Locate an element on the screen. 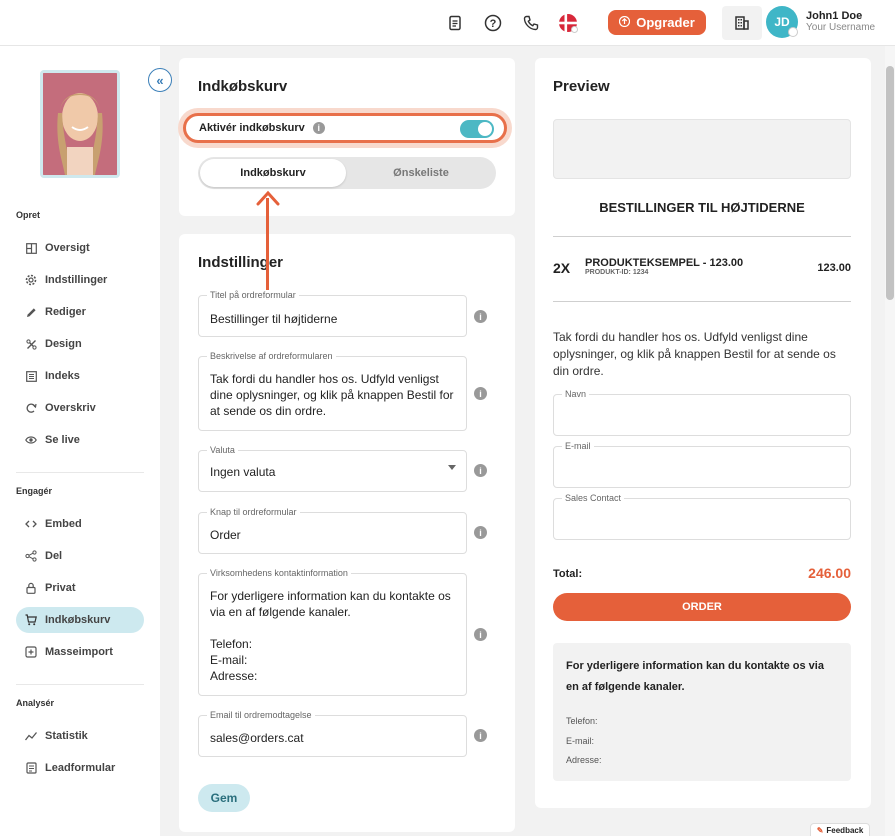  sidebar-item-del: Del is located at coordinates (80, 556).